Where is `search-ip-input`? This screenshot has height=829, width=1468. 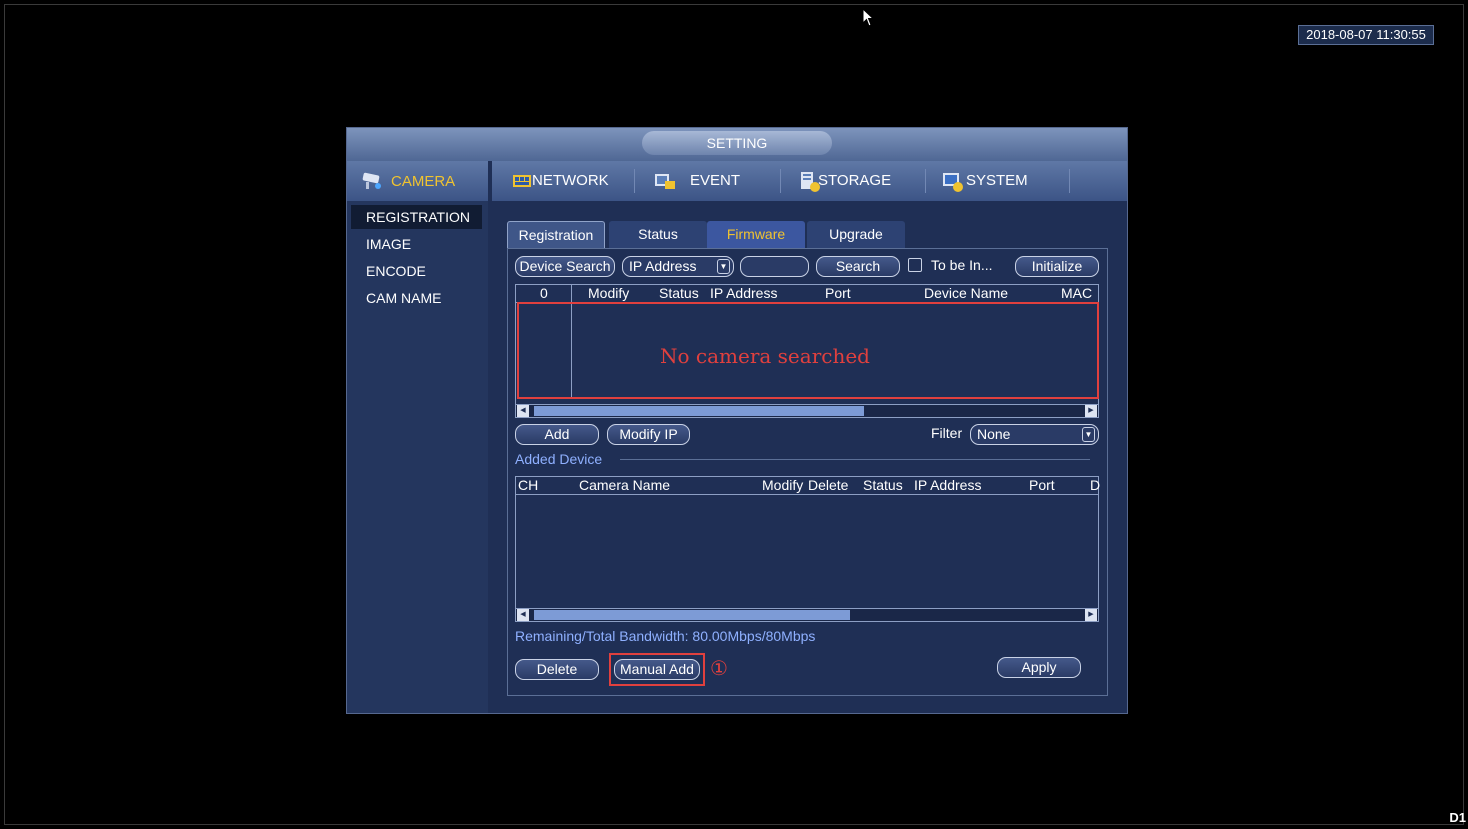 search-ip-input is located at coordinates (774, 266).